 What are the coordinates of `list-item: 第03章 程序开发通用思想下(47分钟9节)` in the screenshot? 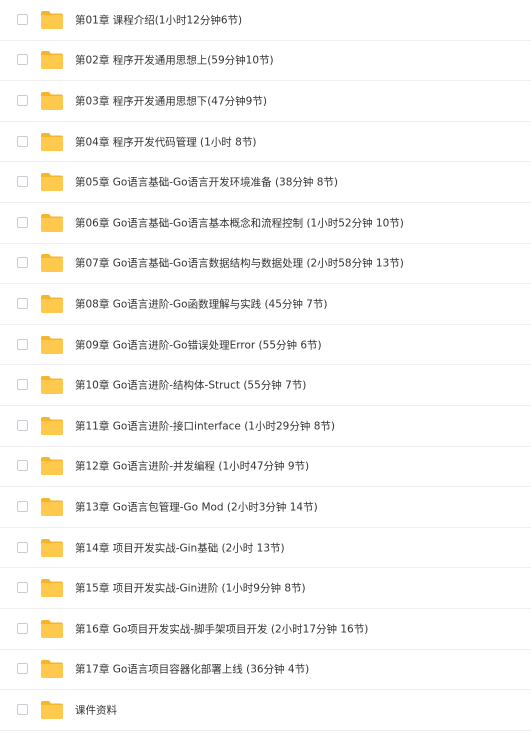 It's located at (265, 101).